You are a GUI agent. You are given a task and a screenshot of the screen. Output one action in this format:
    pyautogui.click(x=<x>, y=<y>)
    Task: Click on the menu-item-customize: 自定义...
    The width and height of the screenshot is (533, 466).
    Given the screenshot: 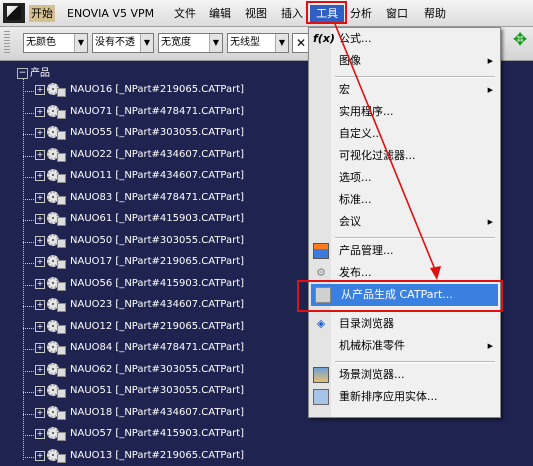 What is the action you would take?
    pyautogui.click(x=404, y=134)
    